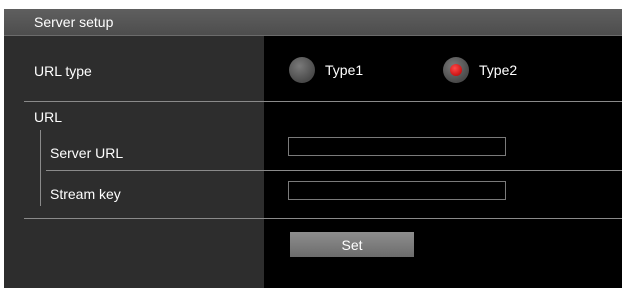  What do you see at coordinates (456, 70) in the screenshot?
I see `radio-type2-button` at bounding box center [456, 70].